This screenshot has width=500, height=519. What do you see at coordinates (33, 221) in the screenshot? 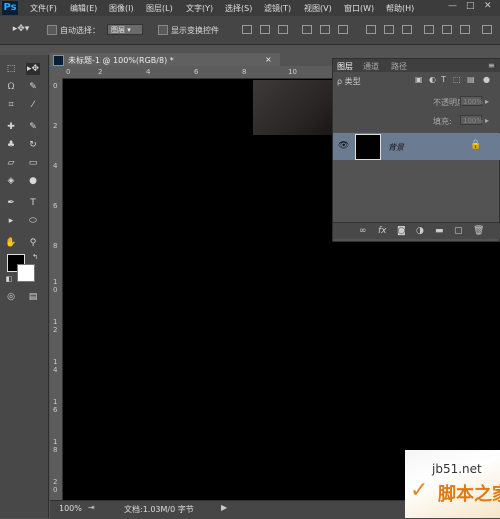
I see `shape-tool-icon: ⬭` at bounding box center [33, 221].